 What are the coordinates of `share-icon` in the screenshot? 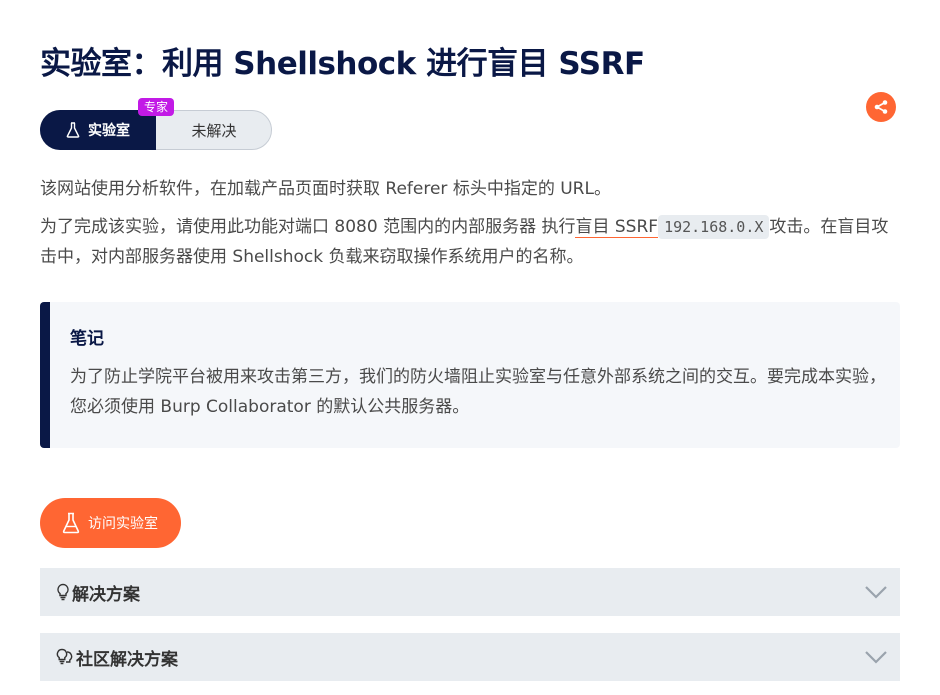 It's located at (881, 107).